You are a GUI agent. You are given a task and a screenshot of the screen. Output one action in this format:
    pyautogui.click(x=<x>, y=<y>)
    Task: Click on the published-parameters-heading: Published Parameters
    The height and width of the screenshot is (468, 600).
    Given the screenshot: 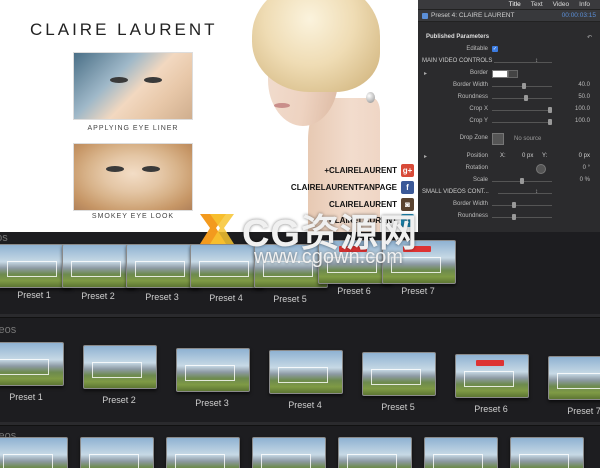 What is the action you would take?
    pyautogui.click(x=458, y=37)
    